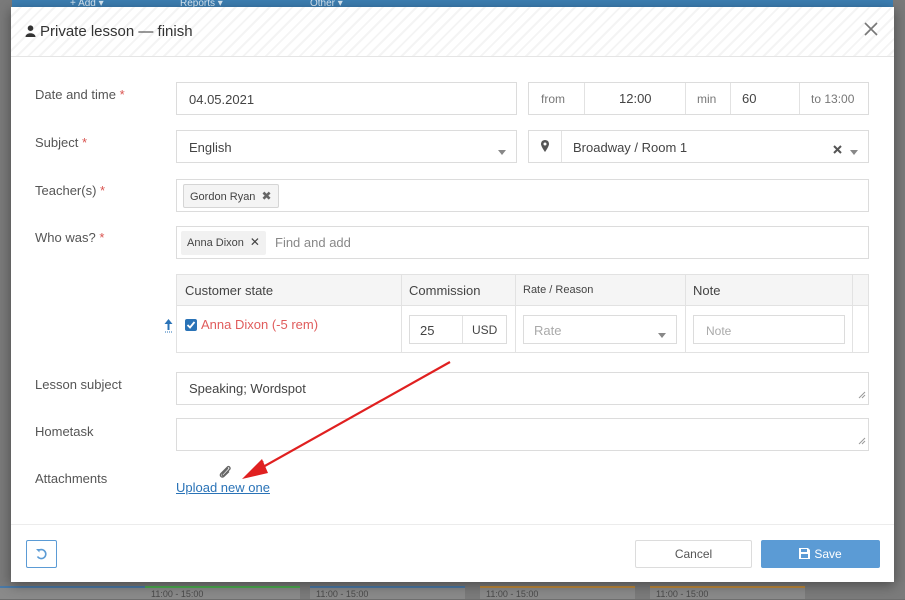  I want to click on student-tag-label: Anna Dixon, so click(215, 243).